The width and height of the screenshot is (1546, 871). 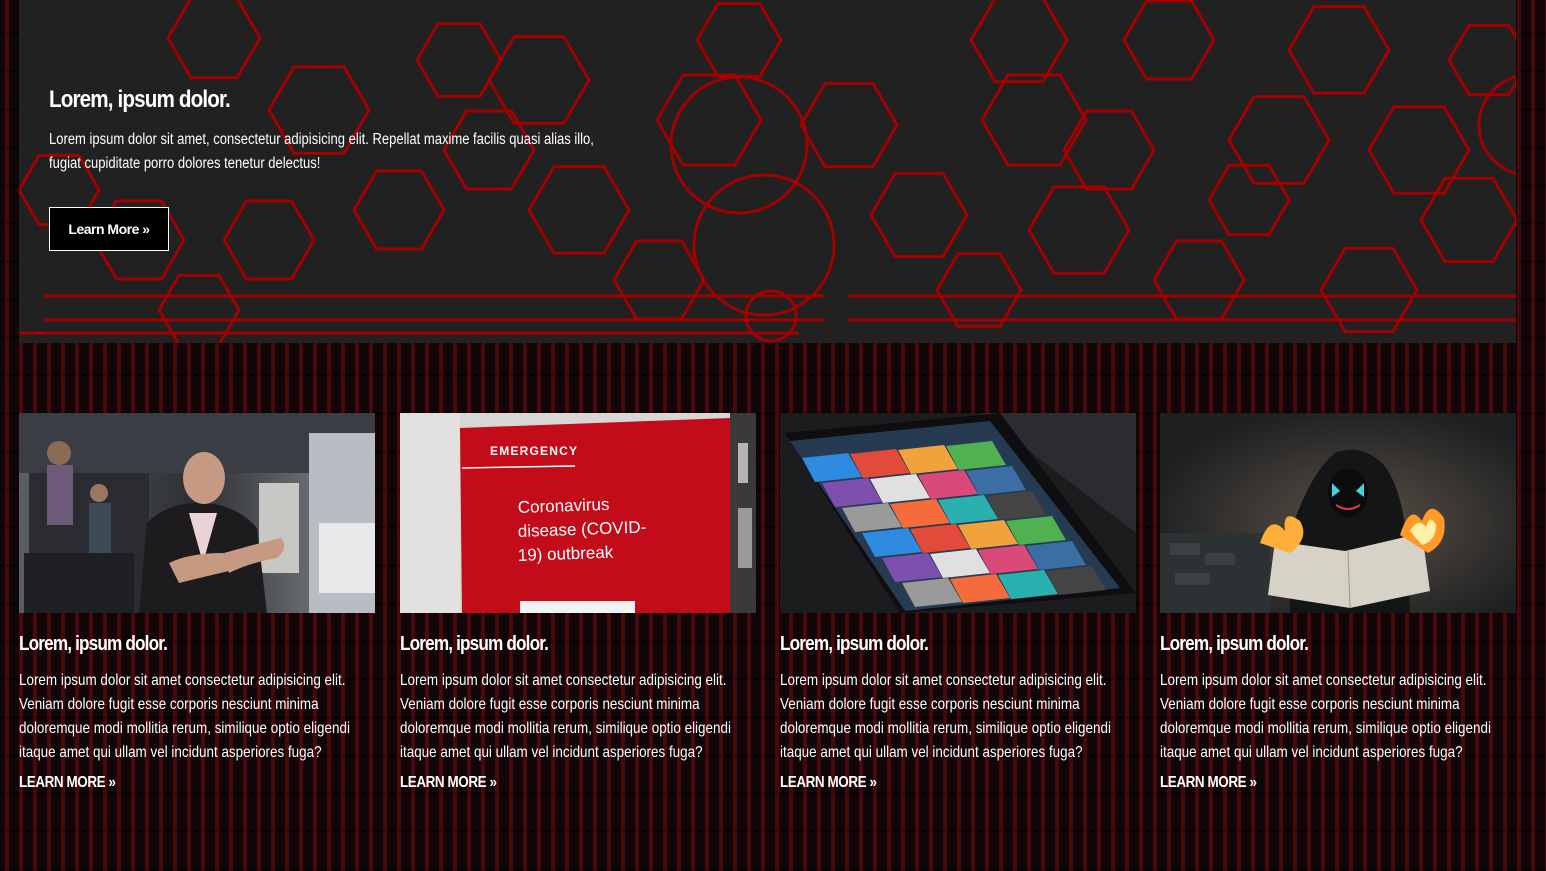 I want to click on svg-text: 19) outbreak, so click(x=565, y=554).